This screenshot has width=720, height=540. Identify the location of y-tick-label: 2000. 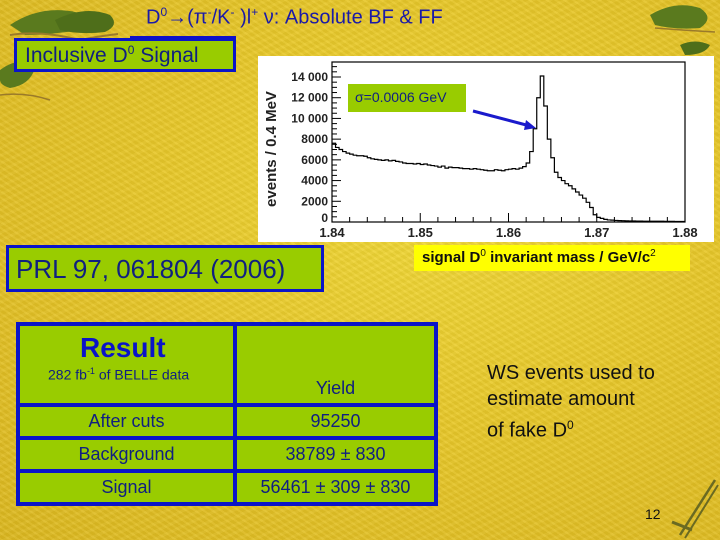
(314, 201).